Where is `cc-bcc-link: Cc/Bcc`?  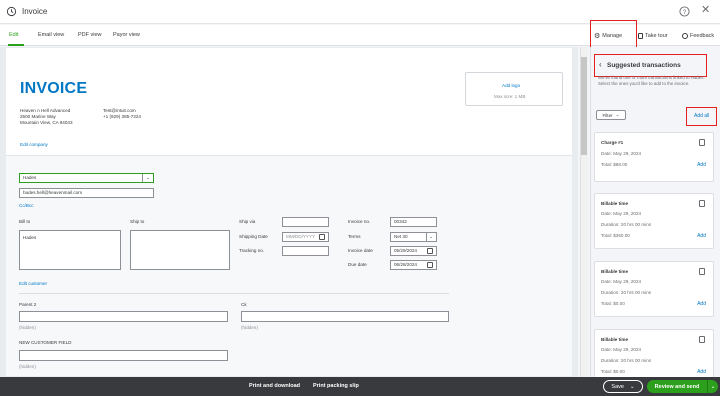 cc-bcc-link: Cc/Bcc is located at coordinates (26, 206).